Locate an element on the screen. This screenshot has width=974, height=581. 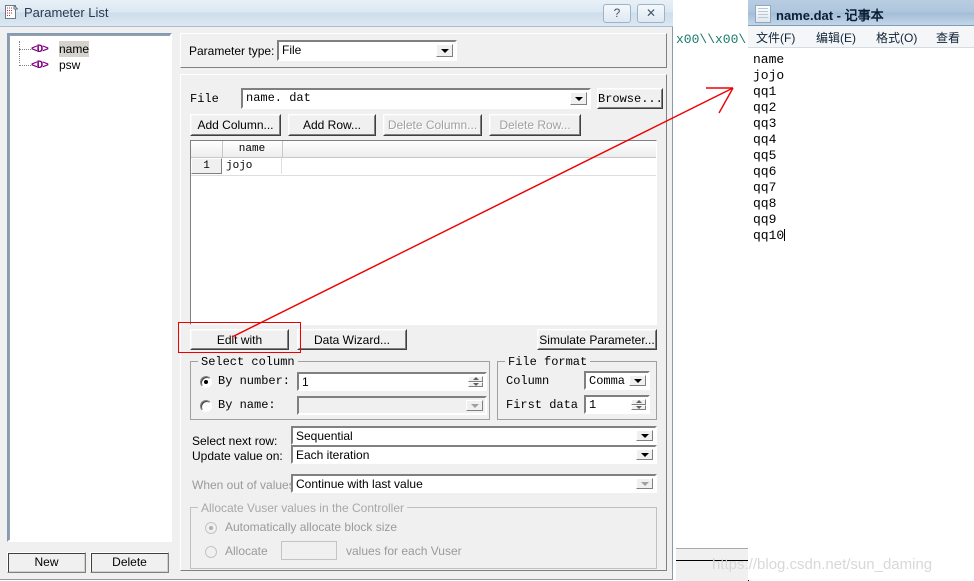
select-next-row-value: Sequential is located at coordinates (324, 436).